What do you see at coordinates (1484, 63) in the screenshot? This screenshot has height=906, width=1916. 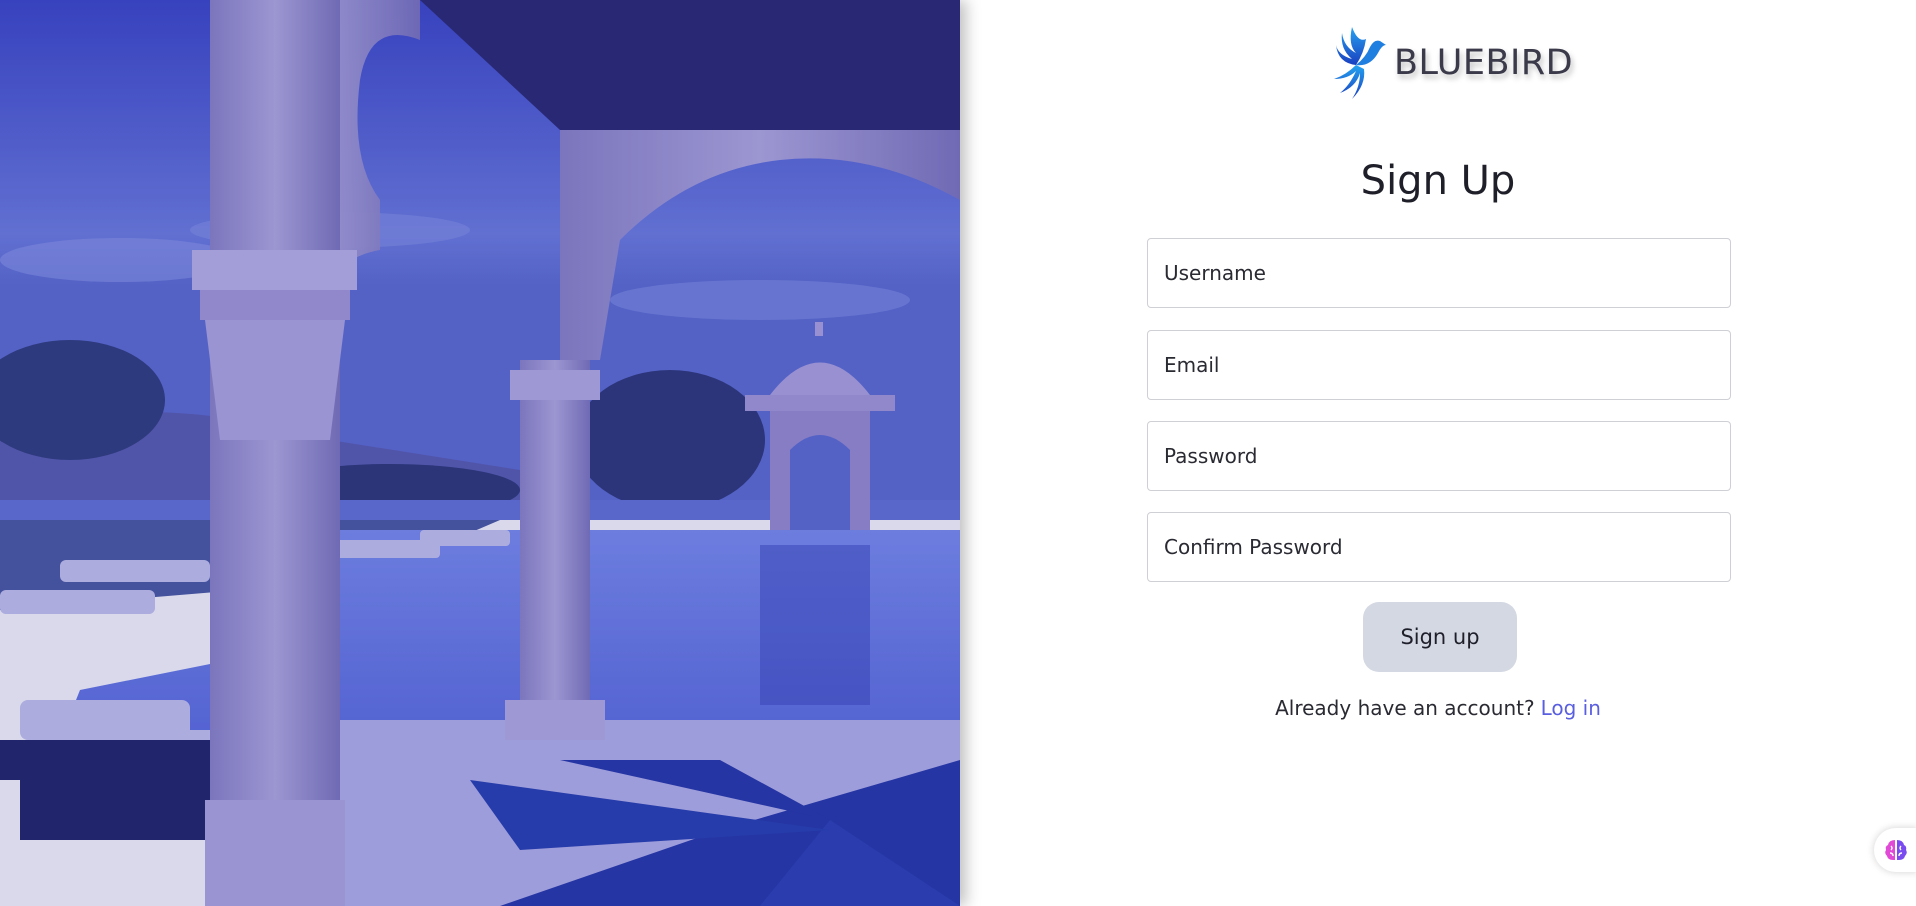 I see `brand-name: BLUEBIRD` at bounding box center [1484, 63].